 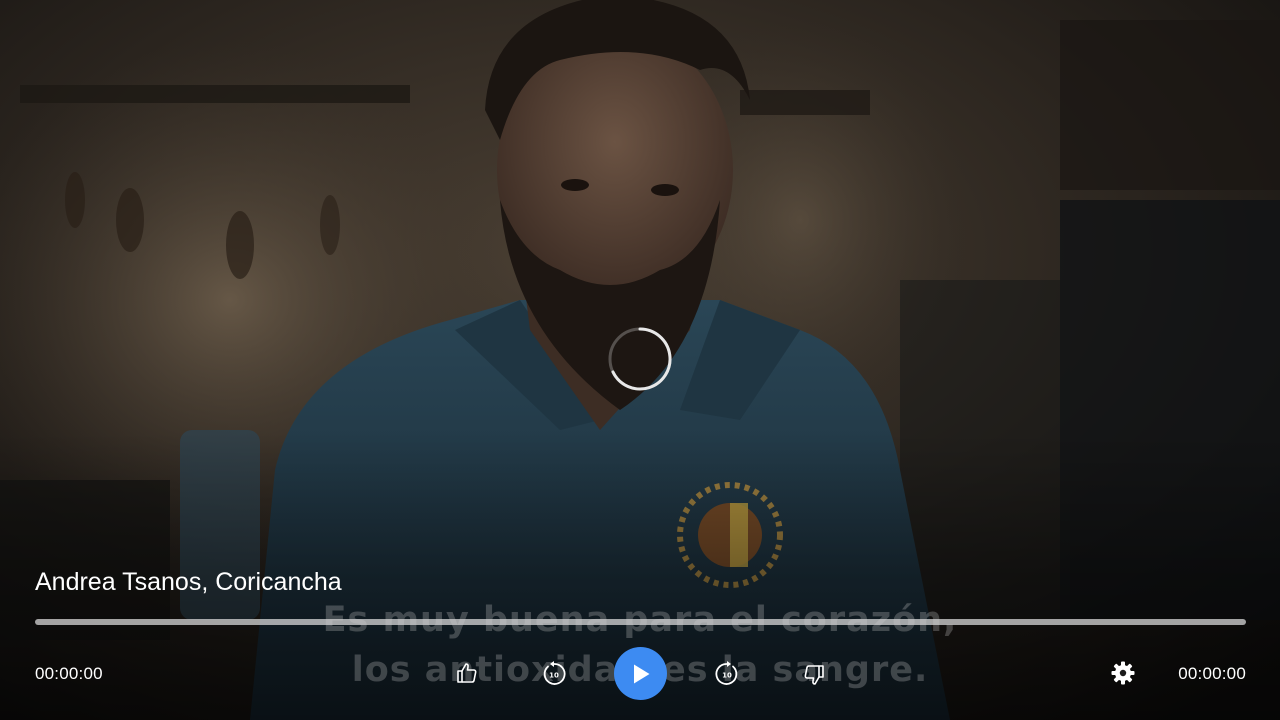 I want to click on gear-icon, so click(x=1123, y=673).